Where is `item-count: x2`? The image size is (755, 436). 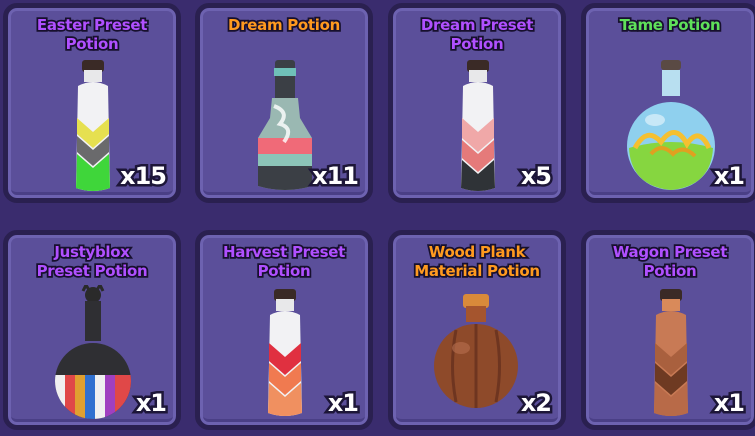
item-count: x2 is located at coordinates (536, 403).